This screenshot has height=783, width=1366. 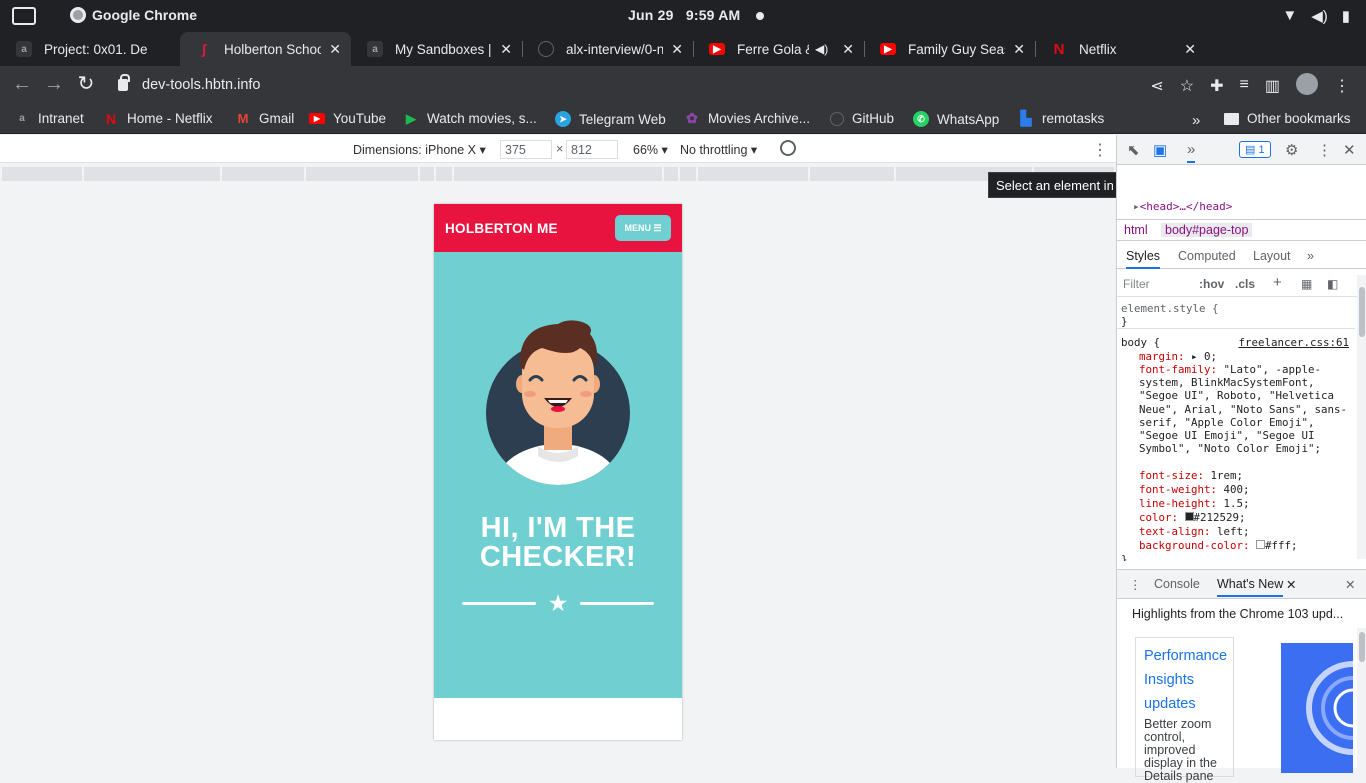 What do you see at coordinates (949, 49) in the screenshot?
I see `tab-family-guy: ▶ Family Guy Seaso ✕` at bounding box center [949, 49].